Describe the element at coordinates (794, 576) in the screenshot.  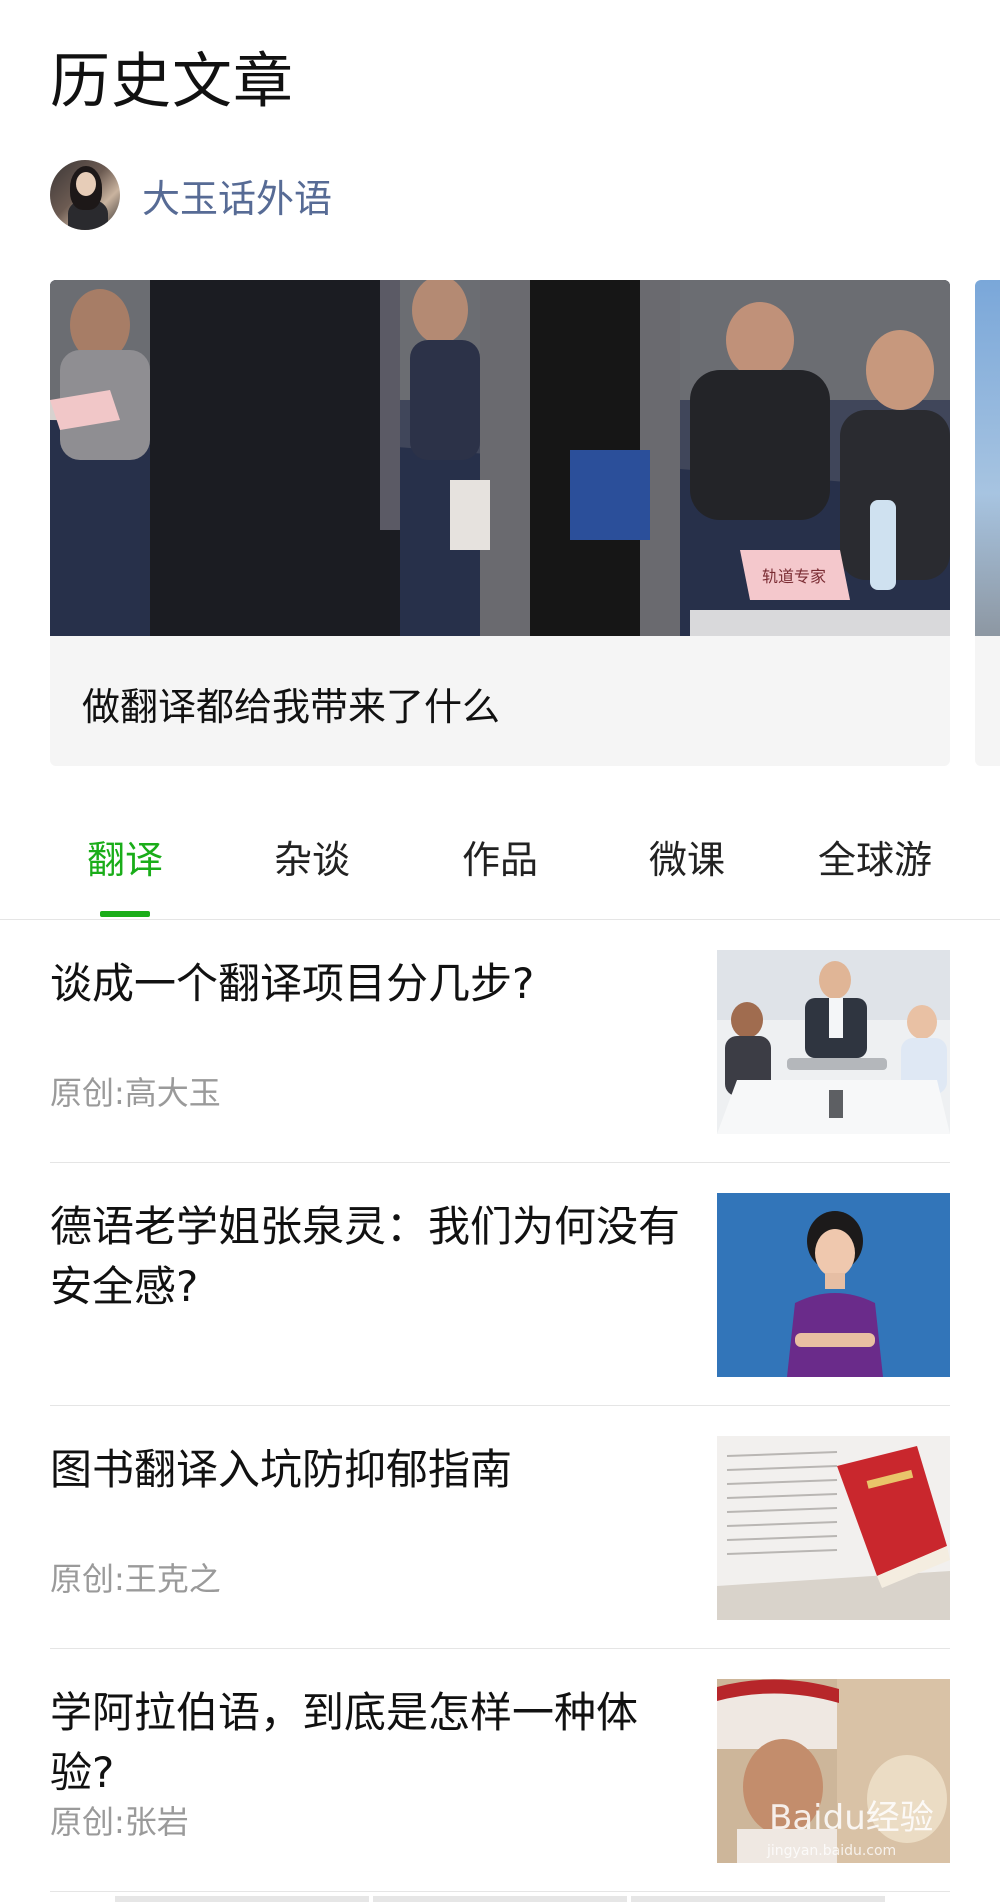
I see `svg-text: 轨道专家` at that location.